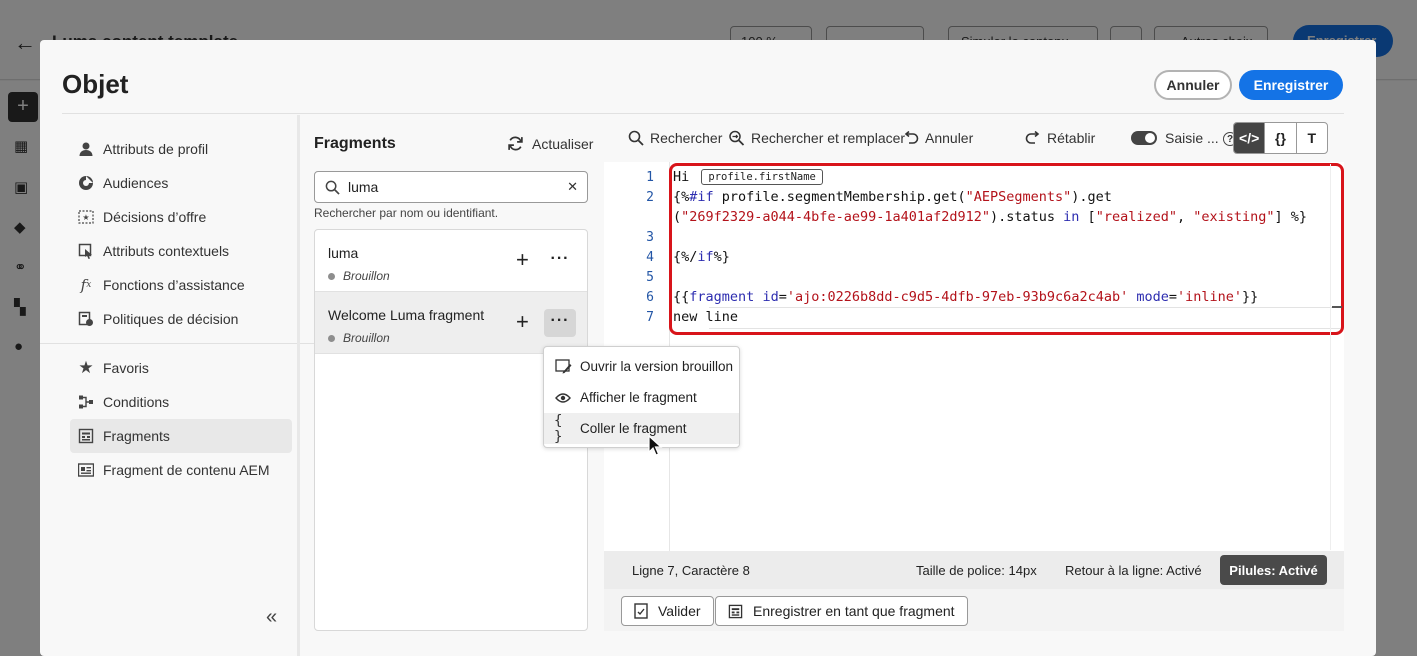  Describe the element at coordinates (1337, 357) in the screenshot. I see `editor-scrollbar` at that location.